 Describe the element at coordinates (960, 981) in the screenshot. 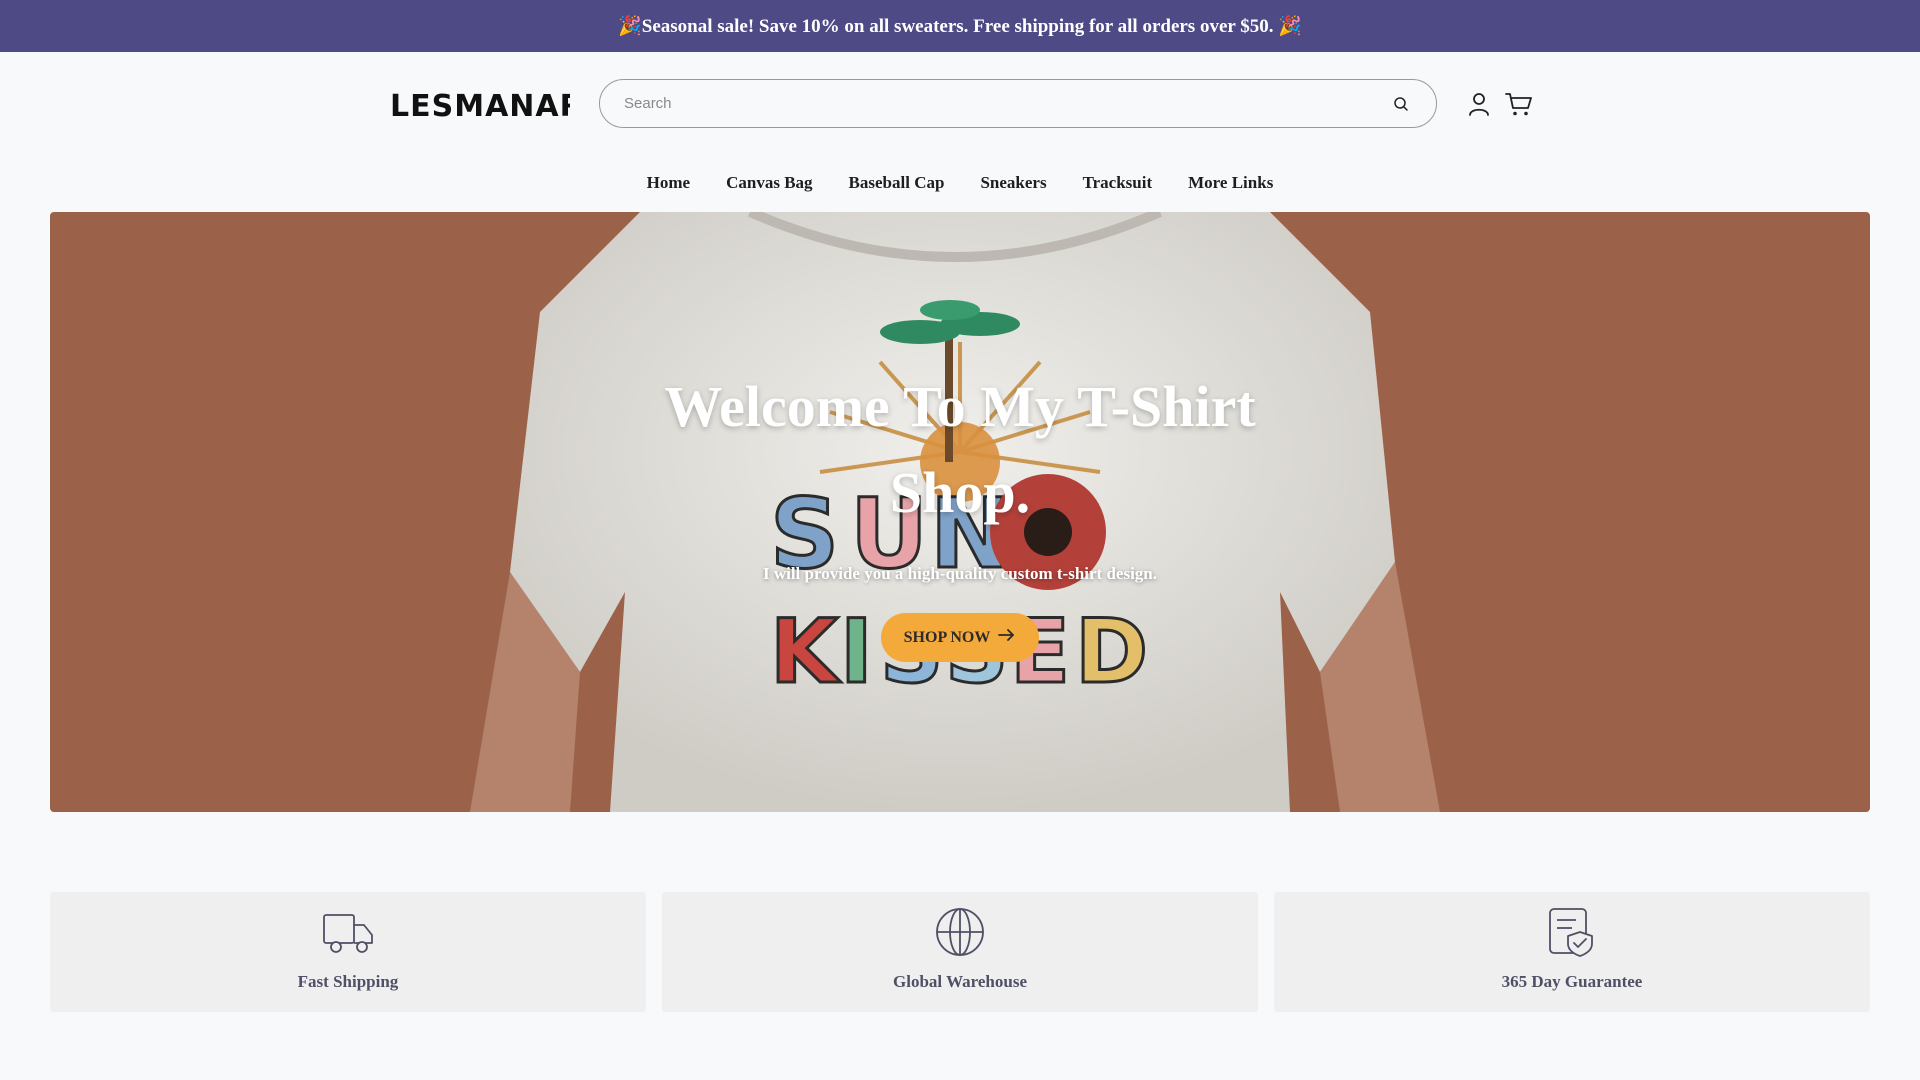

I see `feature-label: Global Warehouse` at that location.